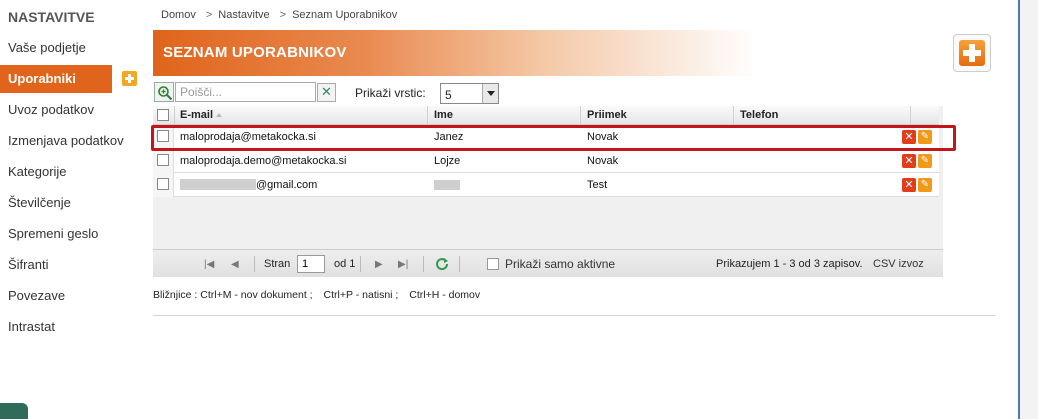 The image size is (1038, 419). What do you see at coordinates (14, 411) in the screenshot?
I see `bottom-corner-tab` at bounding box center [14, 411].